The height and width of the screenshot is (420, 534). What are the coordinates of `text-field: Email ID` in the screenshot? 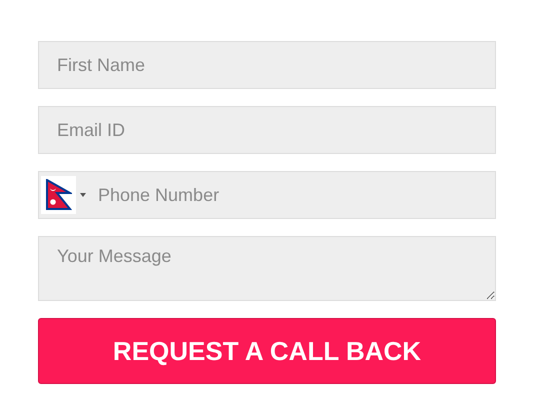 It's located at (267, 130).